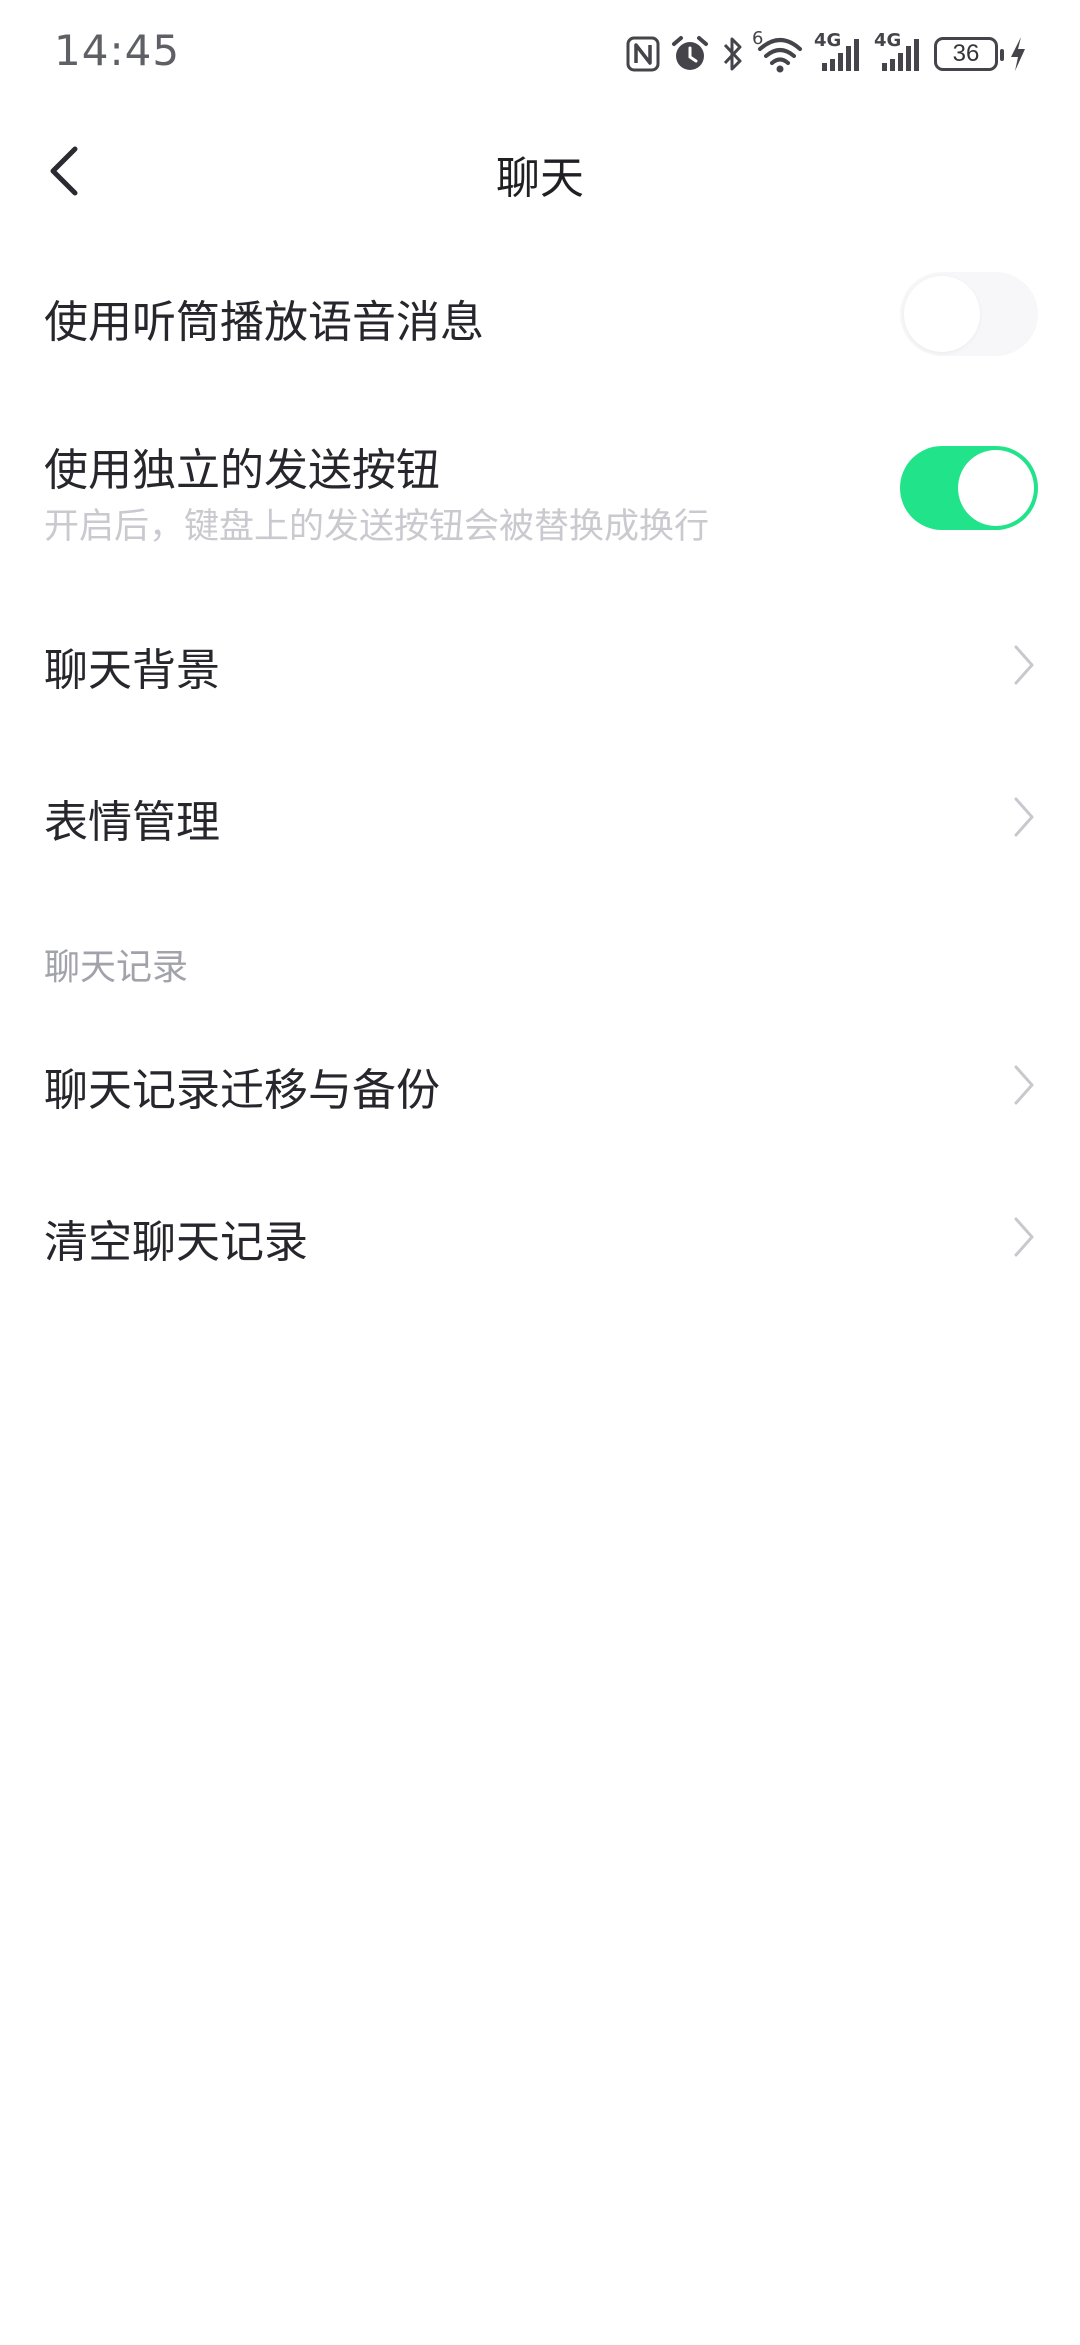 The height and width of the screenshot is (2345, 1080). What do you see at coordinates (540, 55) in the screenshot?
I see `status-bar: 14:45 6 4G 4G 36` at bounding box center [540, 55].